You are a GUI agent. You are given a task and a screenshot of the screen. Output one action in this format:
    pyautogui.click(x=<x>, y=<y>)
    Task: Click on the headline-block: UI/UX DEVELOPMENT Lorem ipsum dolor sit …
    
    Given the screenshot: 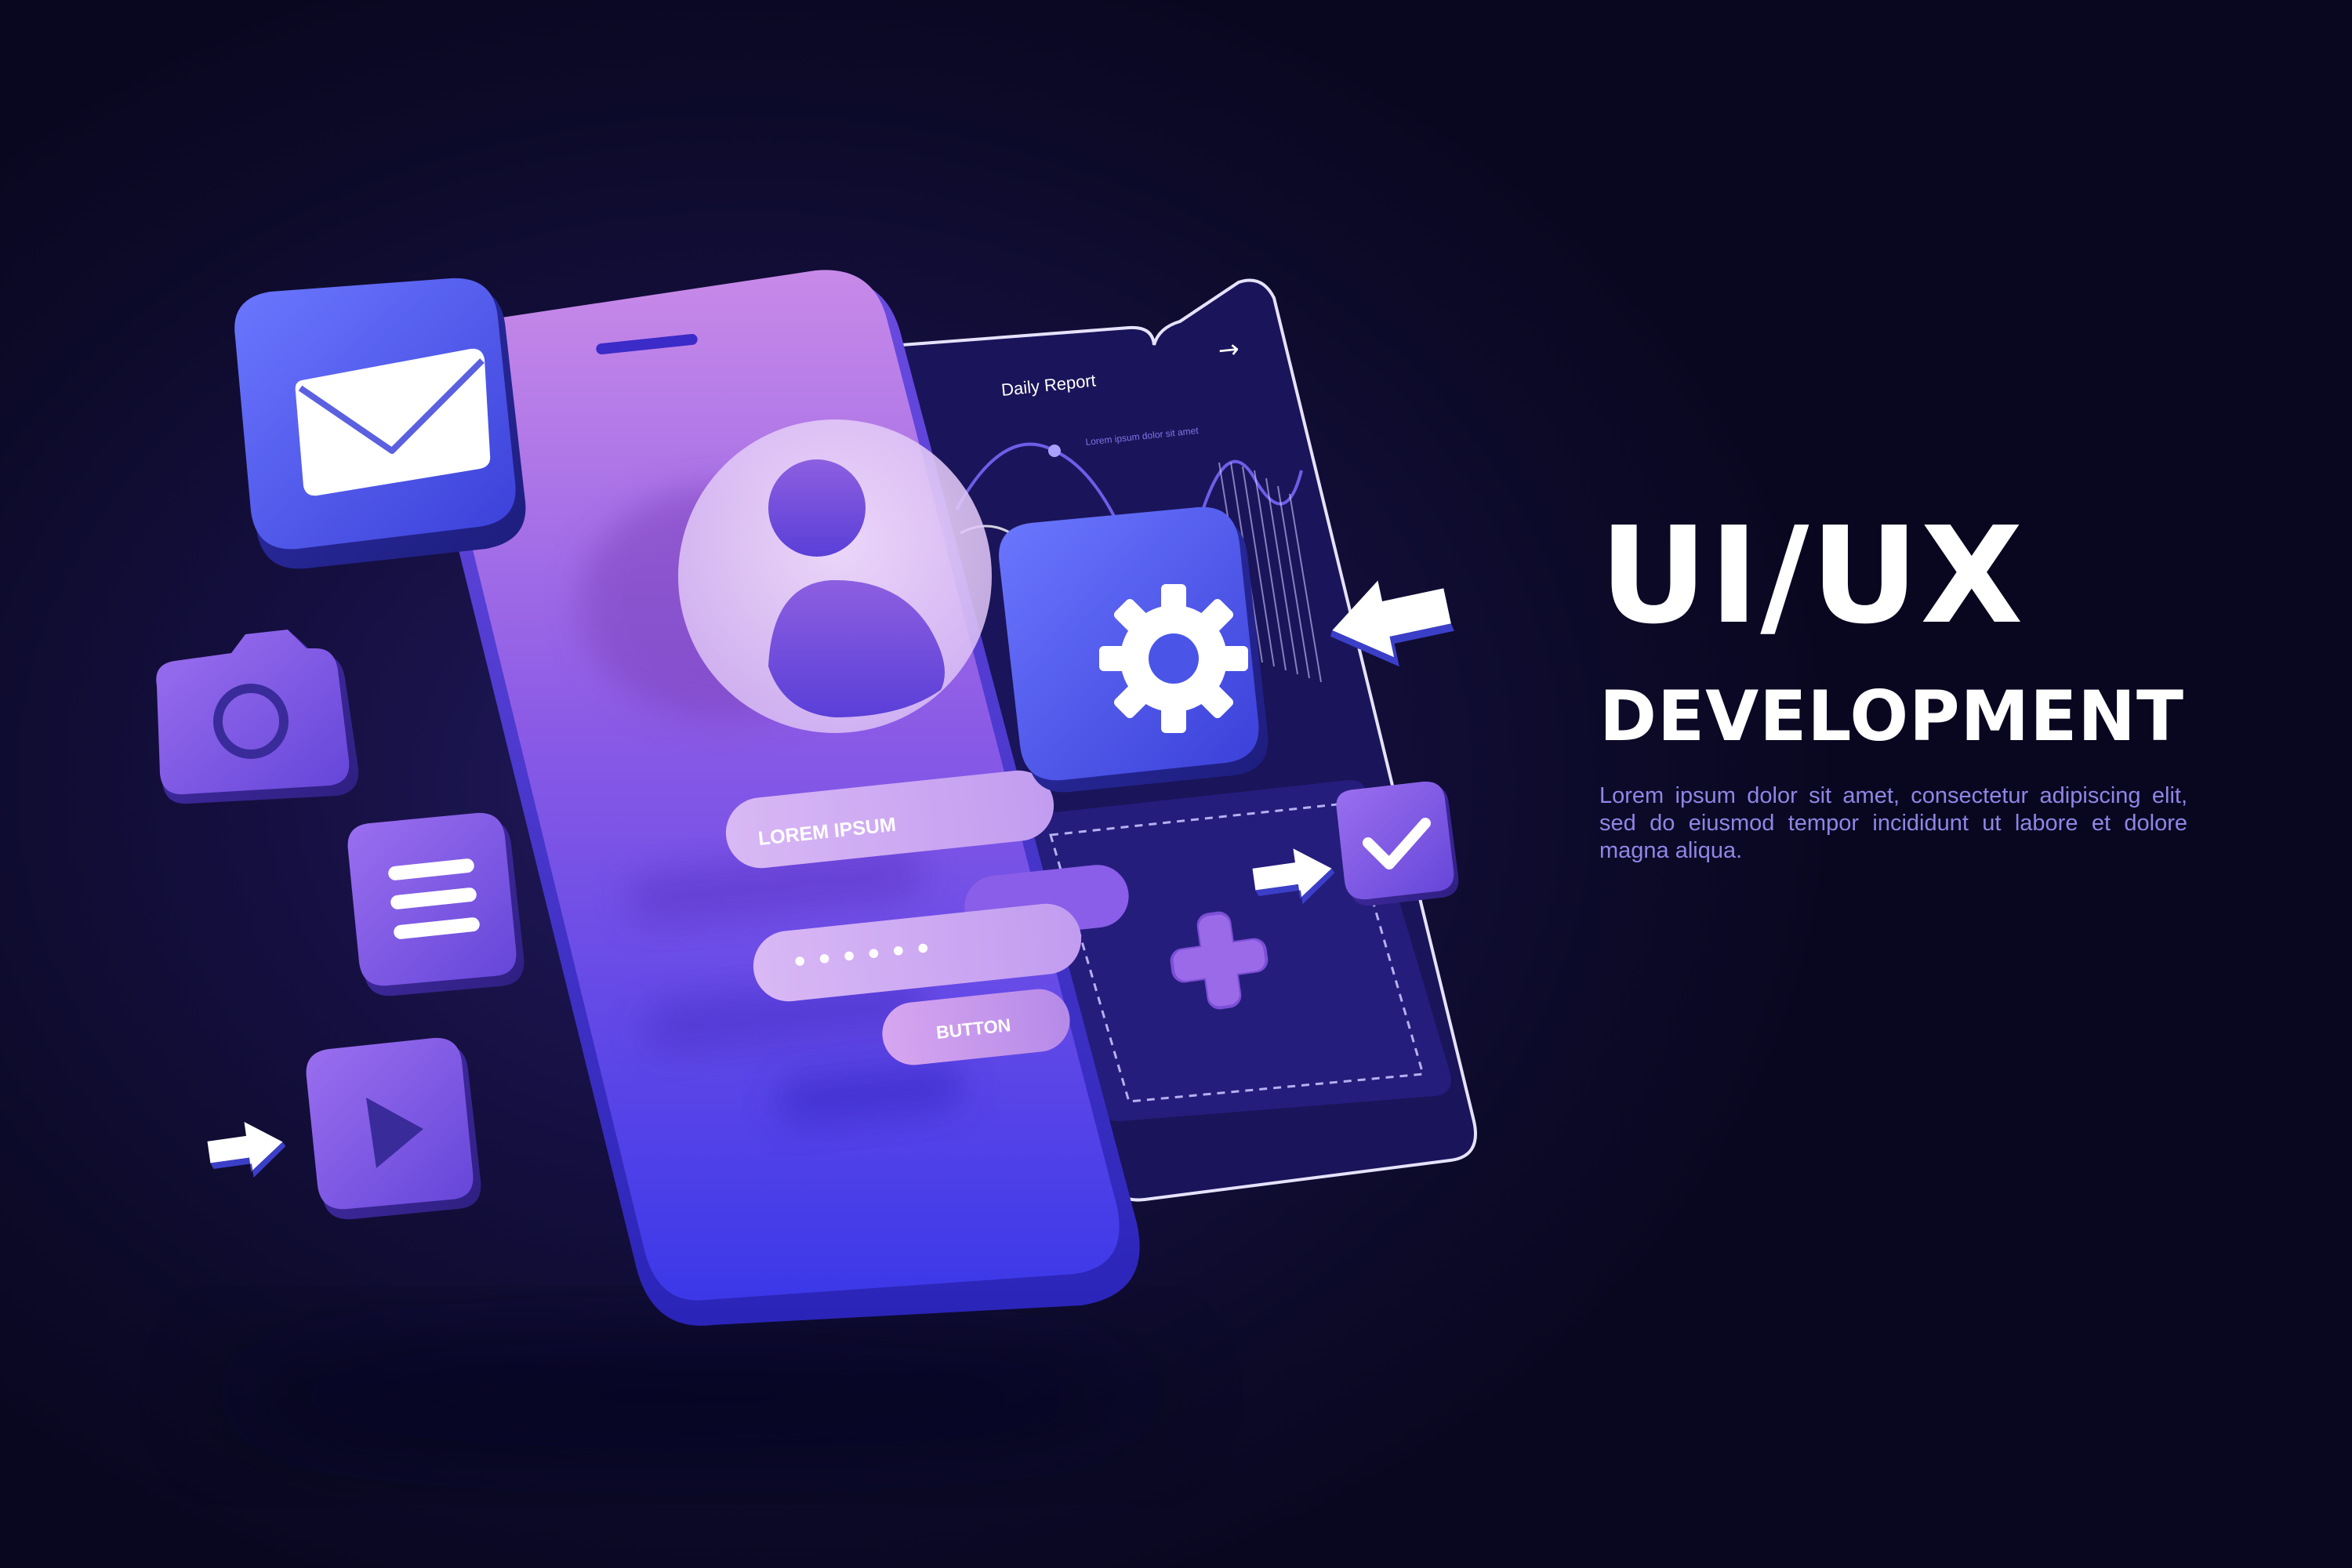 What is the action you would take?
    pyautogui.click(x=1952, y=687)
    